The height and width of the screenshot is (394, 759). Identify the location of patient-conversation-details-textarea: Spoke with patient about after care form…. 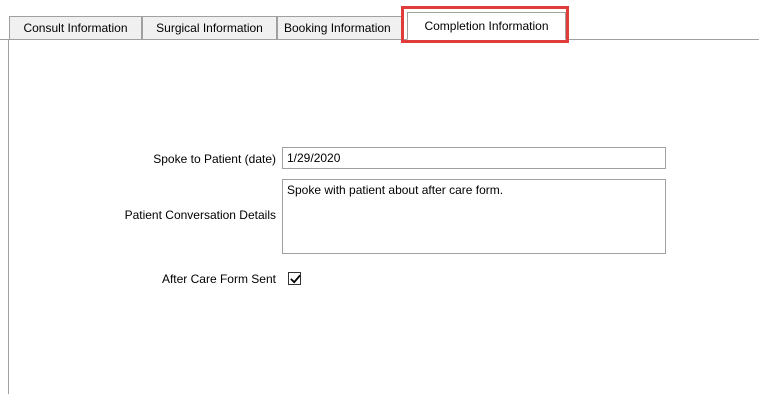
(474, 216).